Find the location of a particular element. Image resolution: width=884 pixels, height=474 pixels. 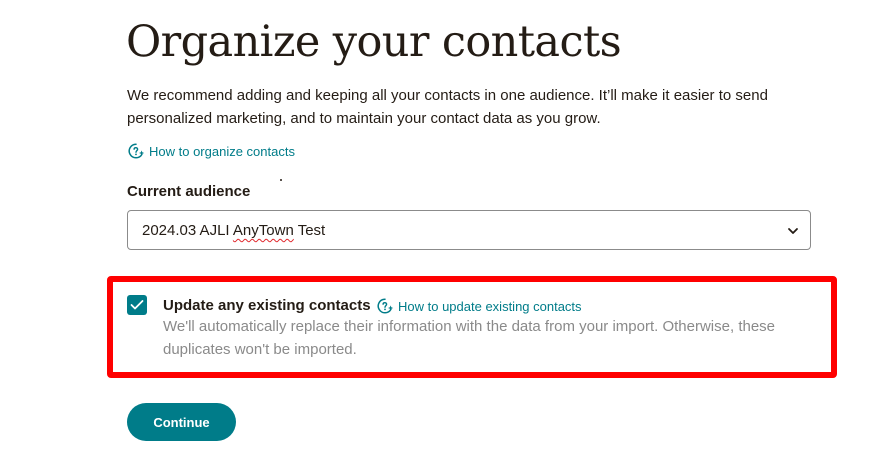

selected-audience-suffix: Test is located at coordinates (309, 230).